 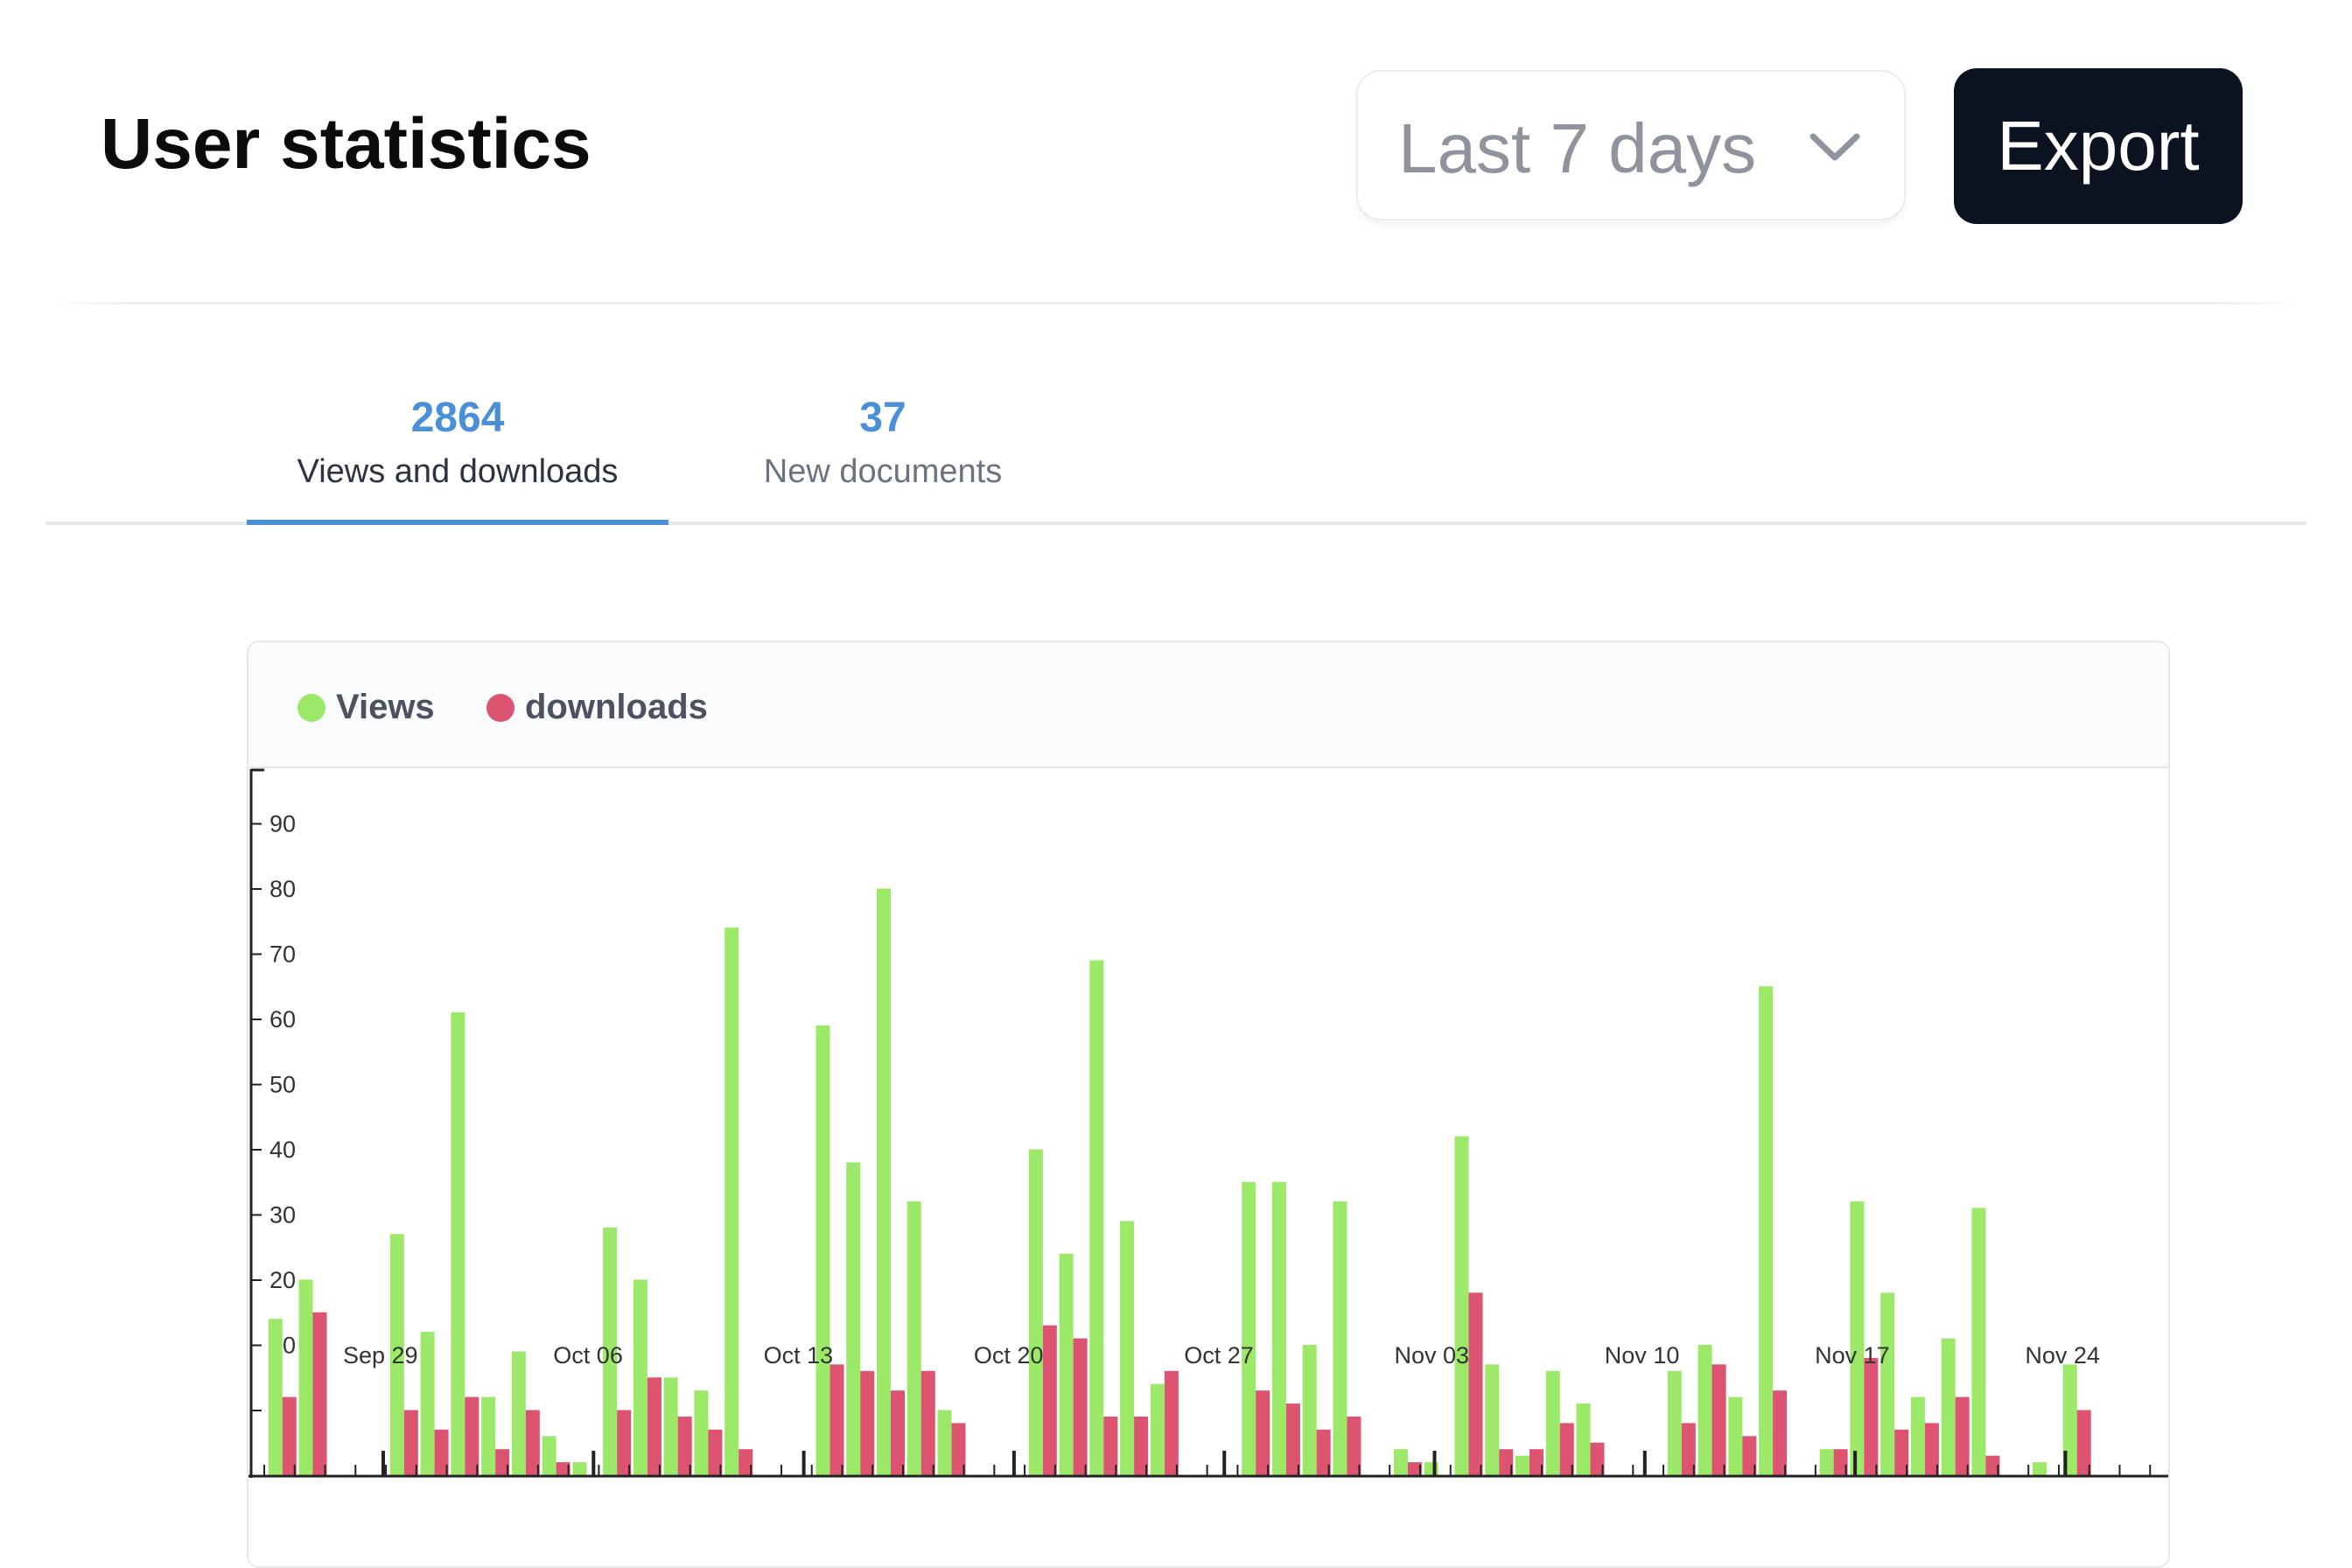 I want to click on tab-label: Views and downloads, so click(x=458, y=471).